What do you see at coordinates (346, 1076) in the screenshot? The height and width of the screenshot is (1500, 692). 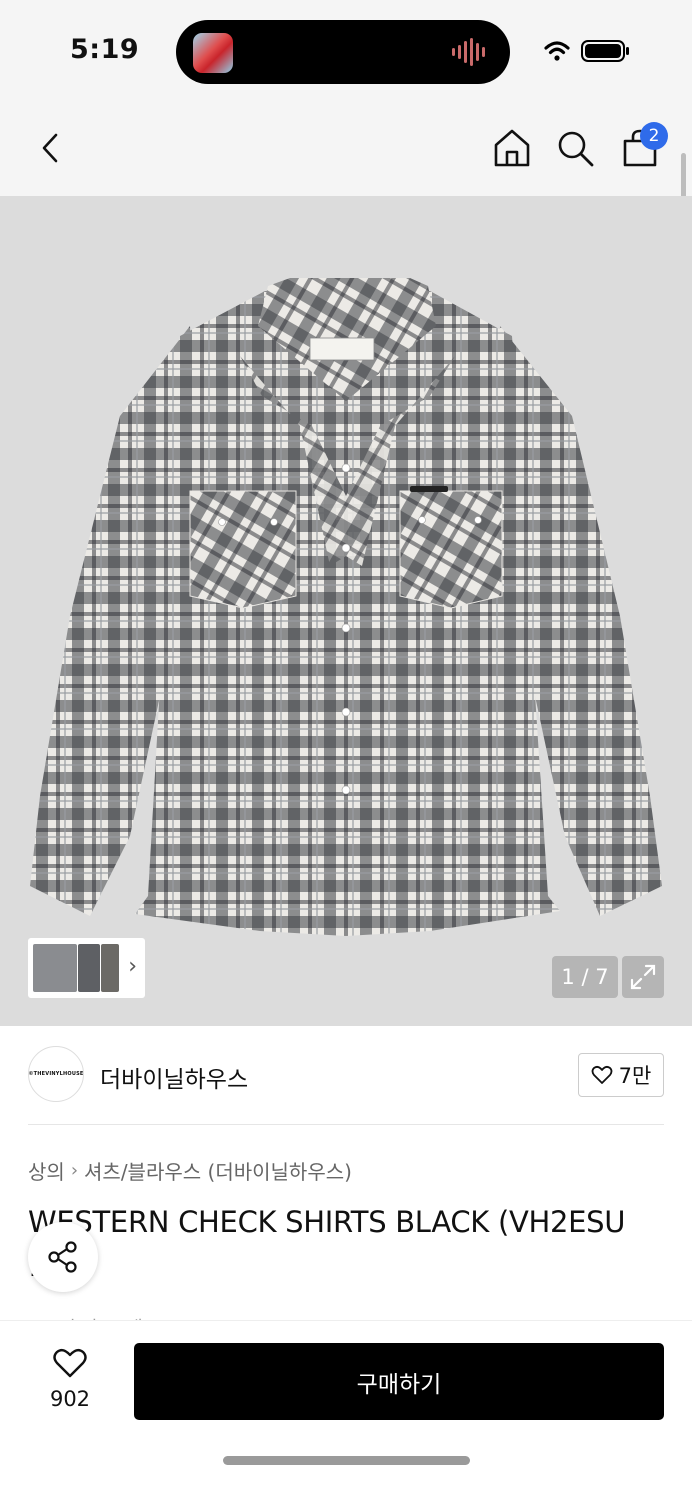 I see `brand-row: ©THEVINYLHOUSE 더바이닐하우스 7만` at bounding box center [346, 1076].